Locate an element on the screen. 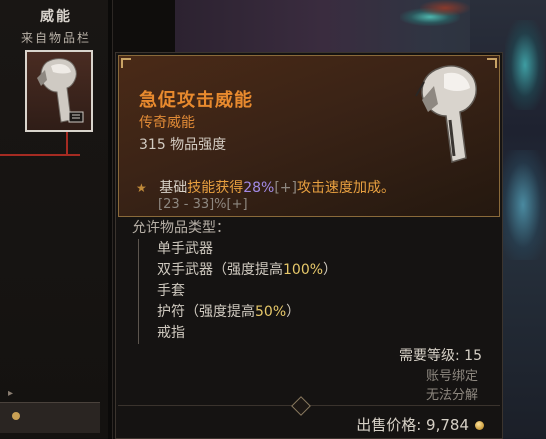 The width and height of the screenshot is (546, 439). sell-price-label: 出售价格: is located at coordinates (389, 425).